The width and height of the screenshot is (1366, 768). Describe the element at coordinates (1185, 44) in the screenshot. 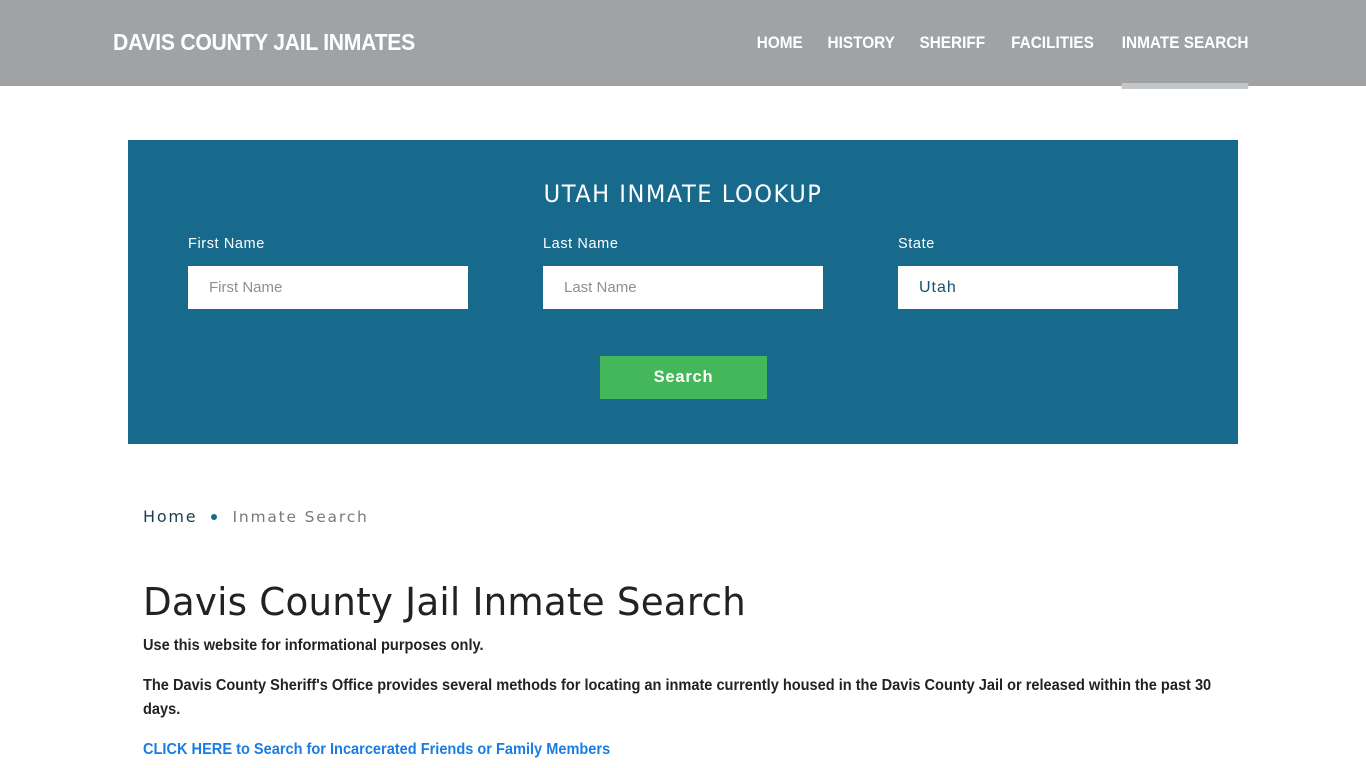

I see `nav-inmate-search: INMATE SEARCH` at that location.